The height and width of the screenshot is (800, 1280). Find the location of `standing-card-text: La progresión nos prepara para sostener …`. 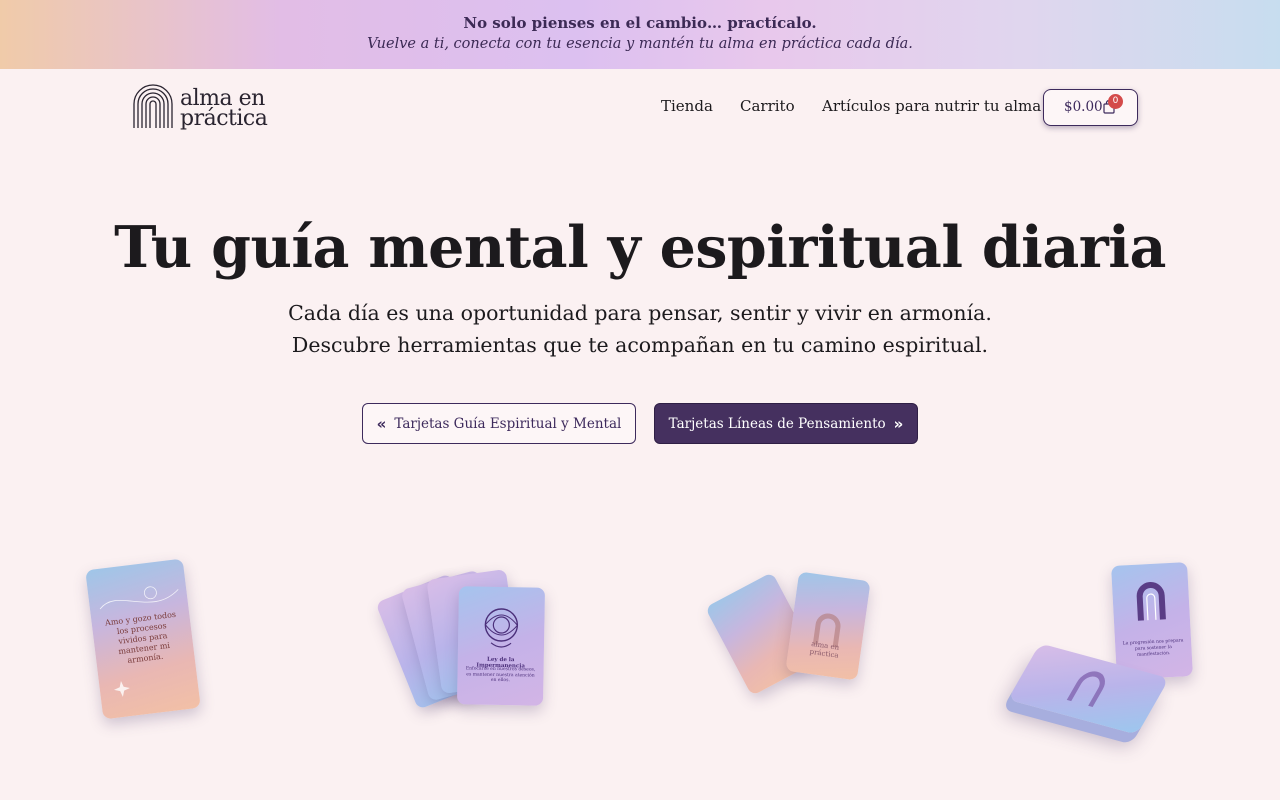

standing-card-text: La progresión nos prepara para sostener … is located at coordinates (1153, 648).